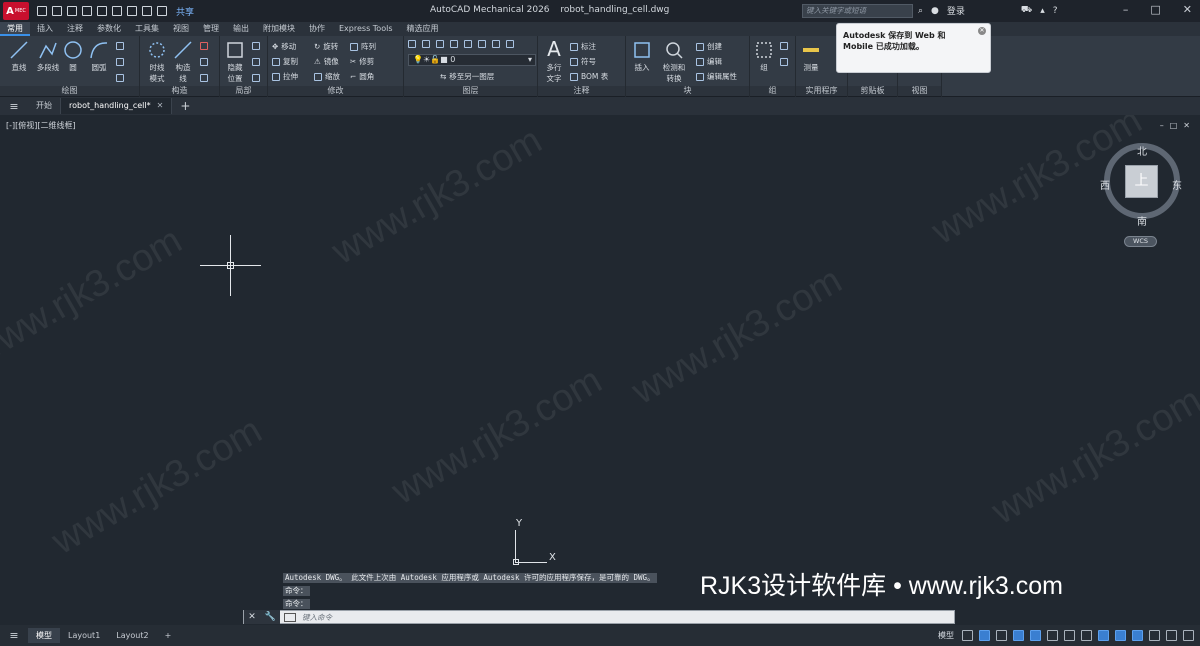 This screenshot has height=646, width=1200. What do you see at coordinates (102, 11) in the screenshot?
I see `print-icon` at bounding box center [102, 11].